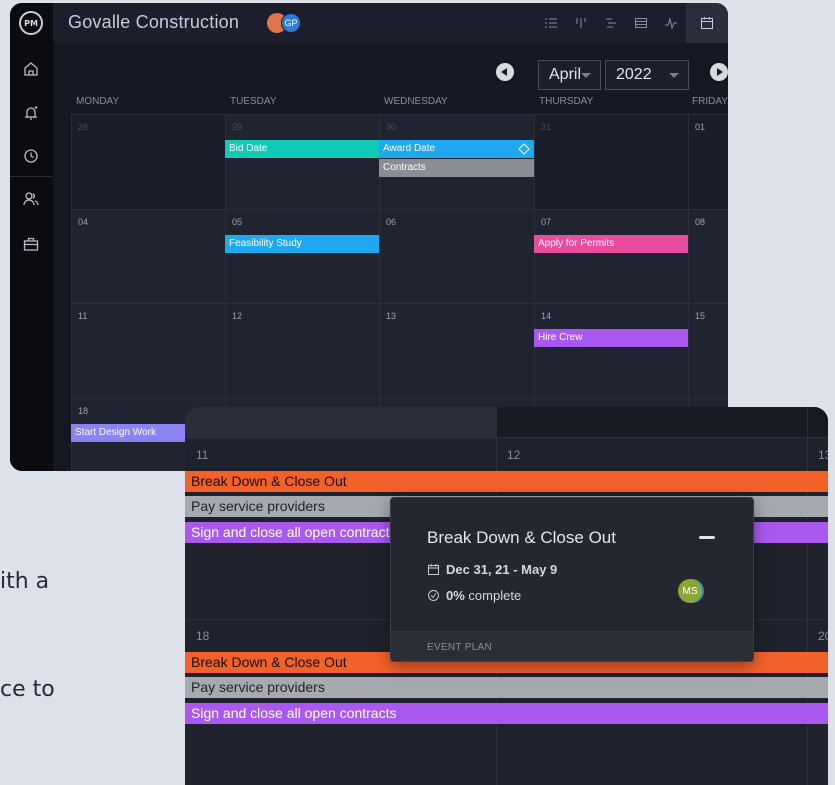  I want to click on sidebar: PM, so click(31, 237).